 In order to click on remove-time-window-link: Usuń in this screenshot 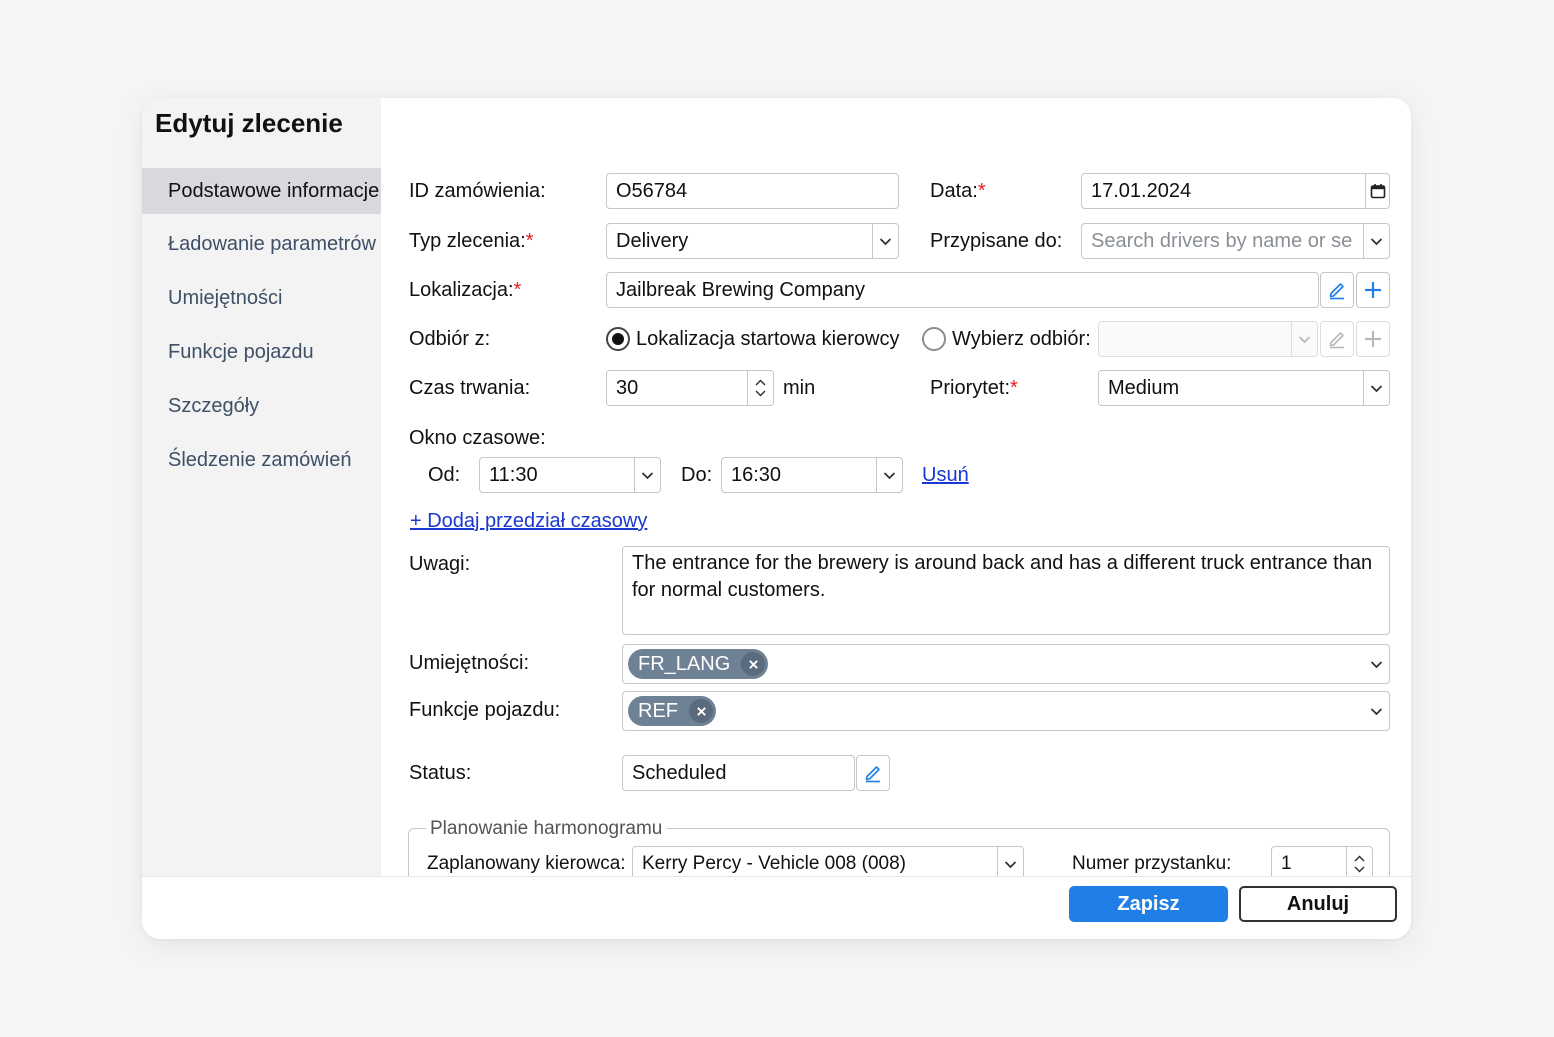, I will do `click(945, 475)`.